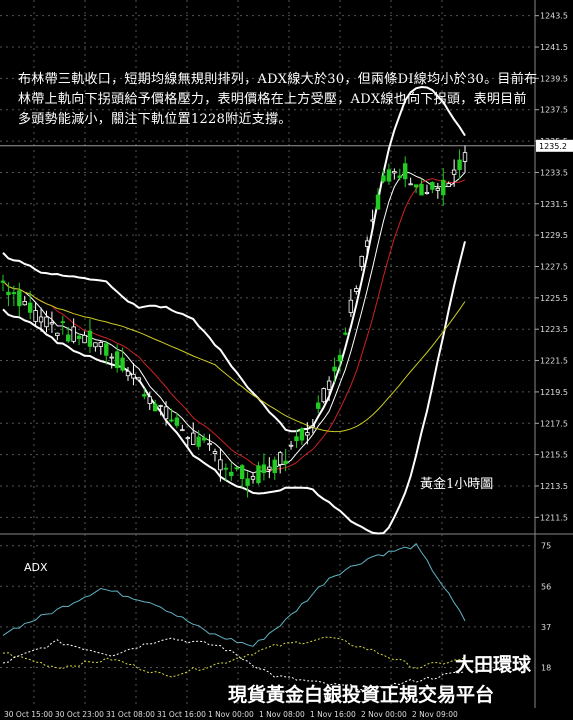 The height and width of the screenshot is (720, 573). Describe the element at coordinates (554, 361) in the screenshot. I see `price-tick-label: 1221.5` at that location.